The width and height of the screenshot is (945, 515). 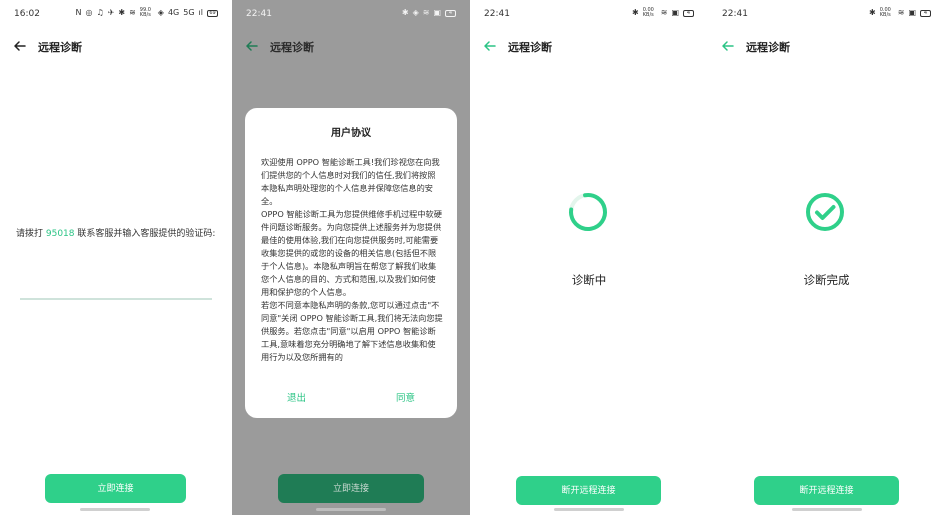 I want to click on network-speed: 99.0 KB/s, so click(x=145, y=12).